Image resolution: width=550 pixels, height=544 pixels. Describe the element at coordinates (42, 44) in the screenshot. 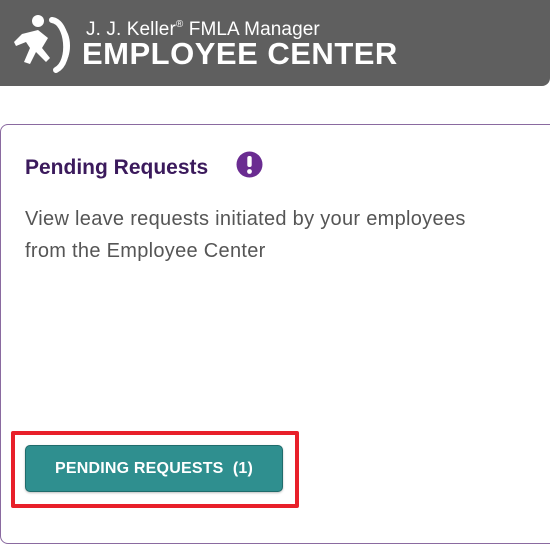

I see `running-figure-logo-icon` at that location.